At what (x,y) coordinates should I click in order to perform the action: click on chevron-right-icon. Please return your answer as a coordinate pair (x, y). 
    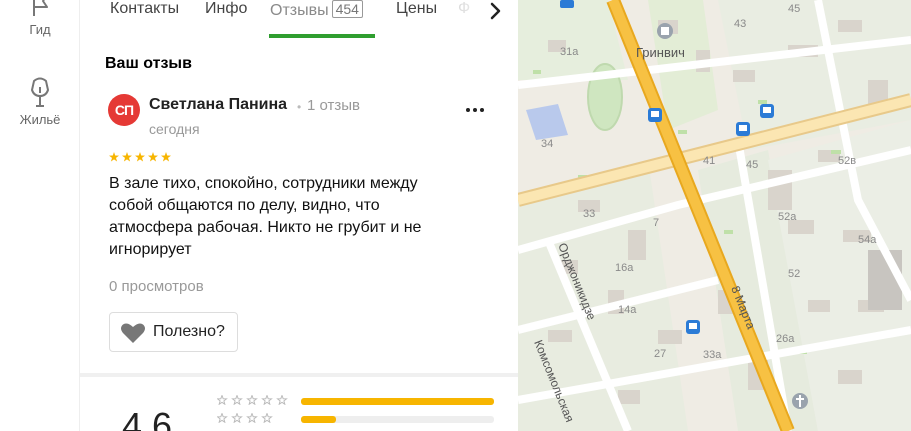
    Looking at the image, I should click on (495, 12).